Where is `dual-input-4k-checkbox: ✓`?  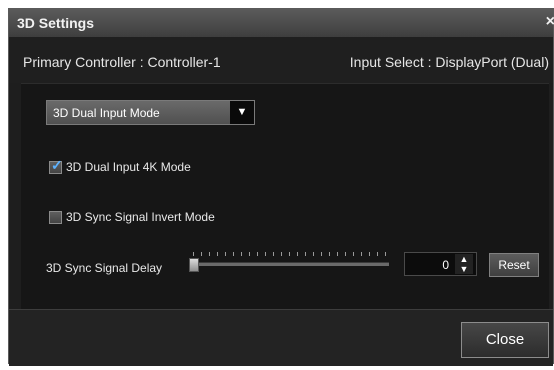 dual-input-4k-checkbox: ✓ is located at coordinates (56, 165).